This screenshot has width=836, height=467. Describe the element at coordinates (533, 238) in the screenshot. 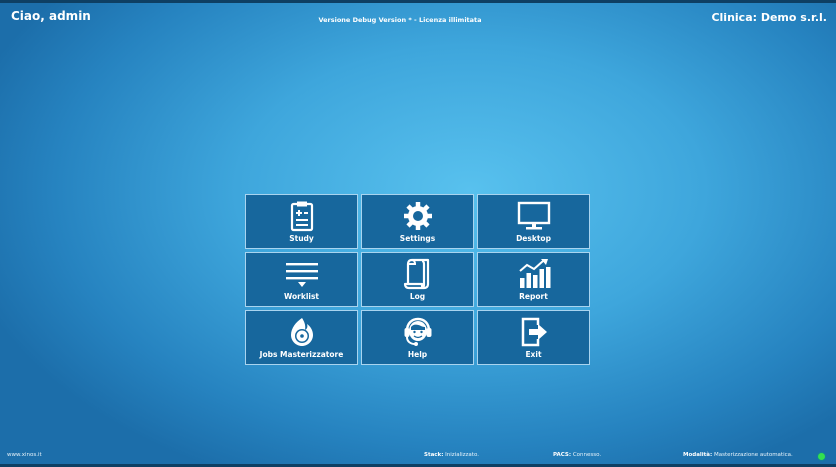

I see `desktop-label: Desktop` at that location.